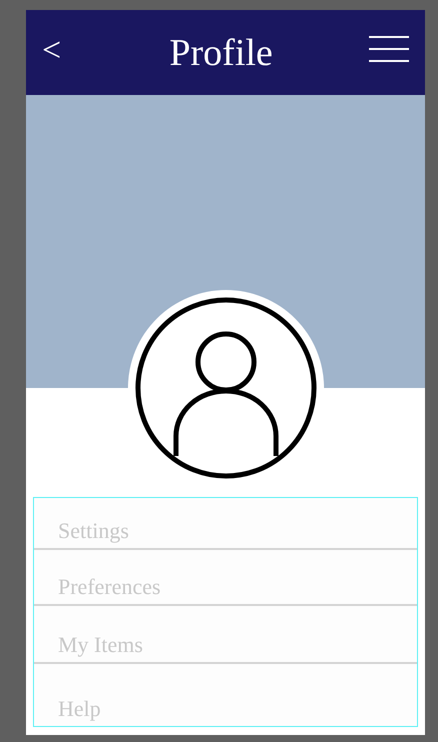 The width and height of the screenshot is (438, 742). Describe the element at coordinates (52, 53) in the screenshot. I see `back-button: <` at that location.